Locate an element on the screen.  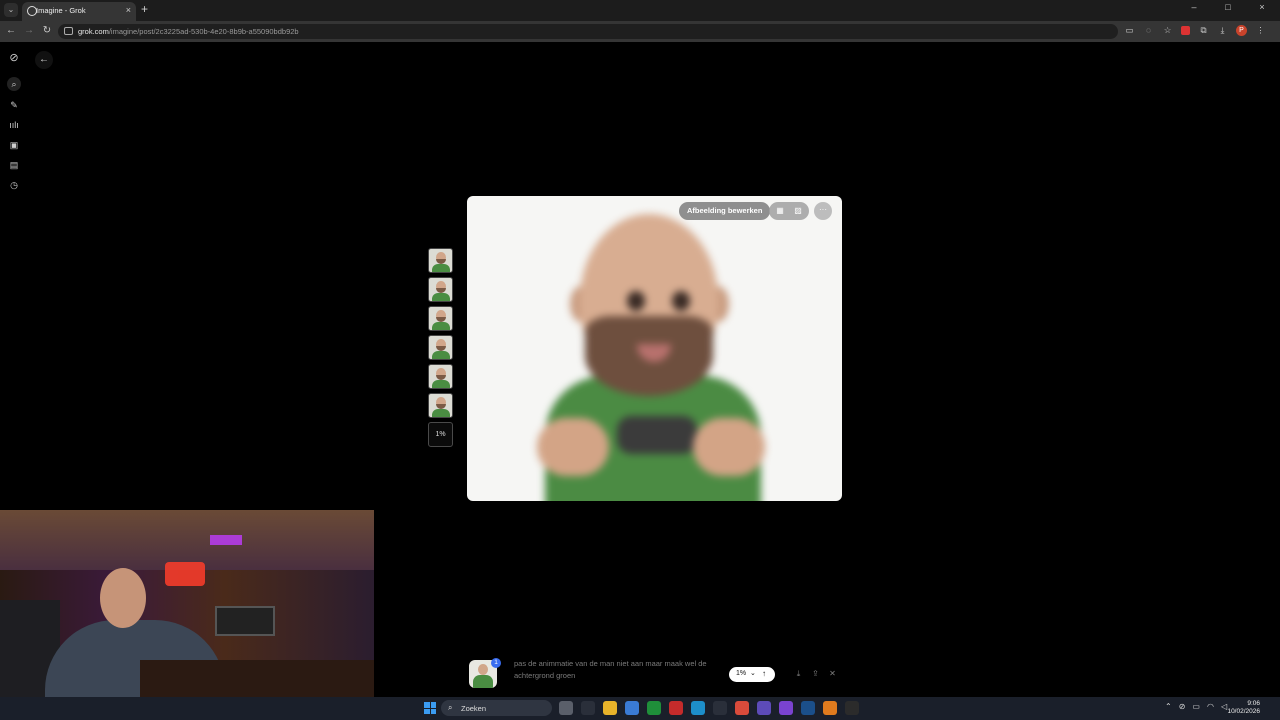
generated-image is located at coordinates (654, 348).